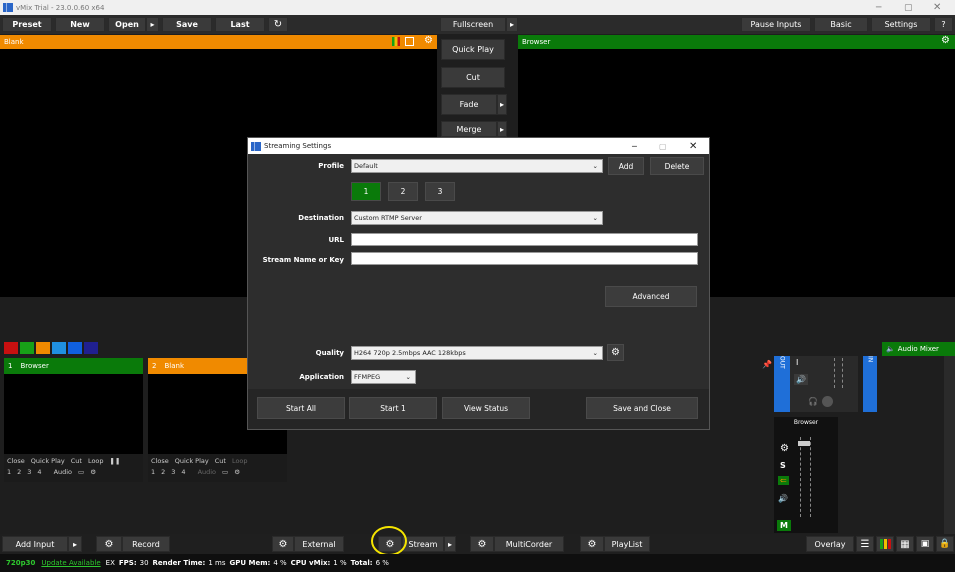 This screenshot has height=572, width=955. I want to click on input-1-quickplay-button: Quick Play, so click(48, 461).